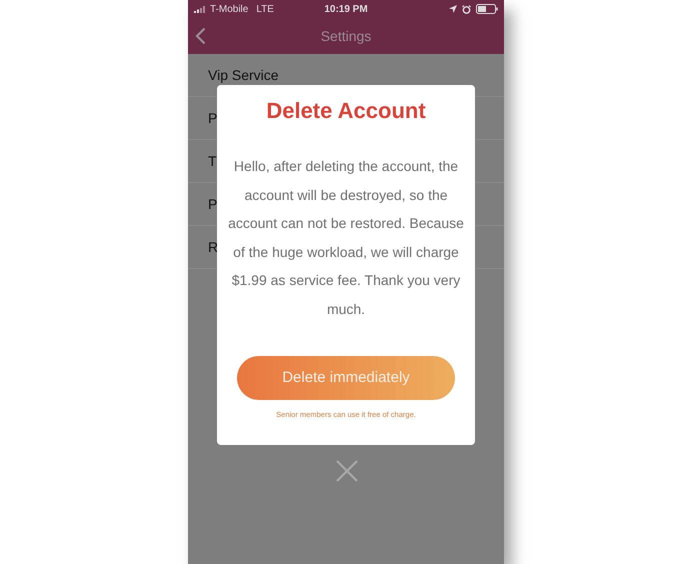 The height and width of the screenshot is (564, 700). Describe the element at coordinates (346, 36) in the screenshot. I see `nav-title: Settings` at that location.